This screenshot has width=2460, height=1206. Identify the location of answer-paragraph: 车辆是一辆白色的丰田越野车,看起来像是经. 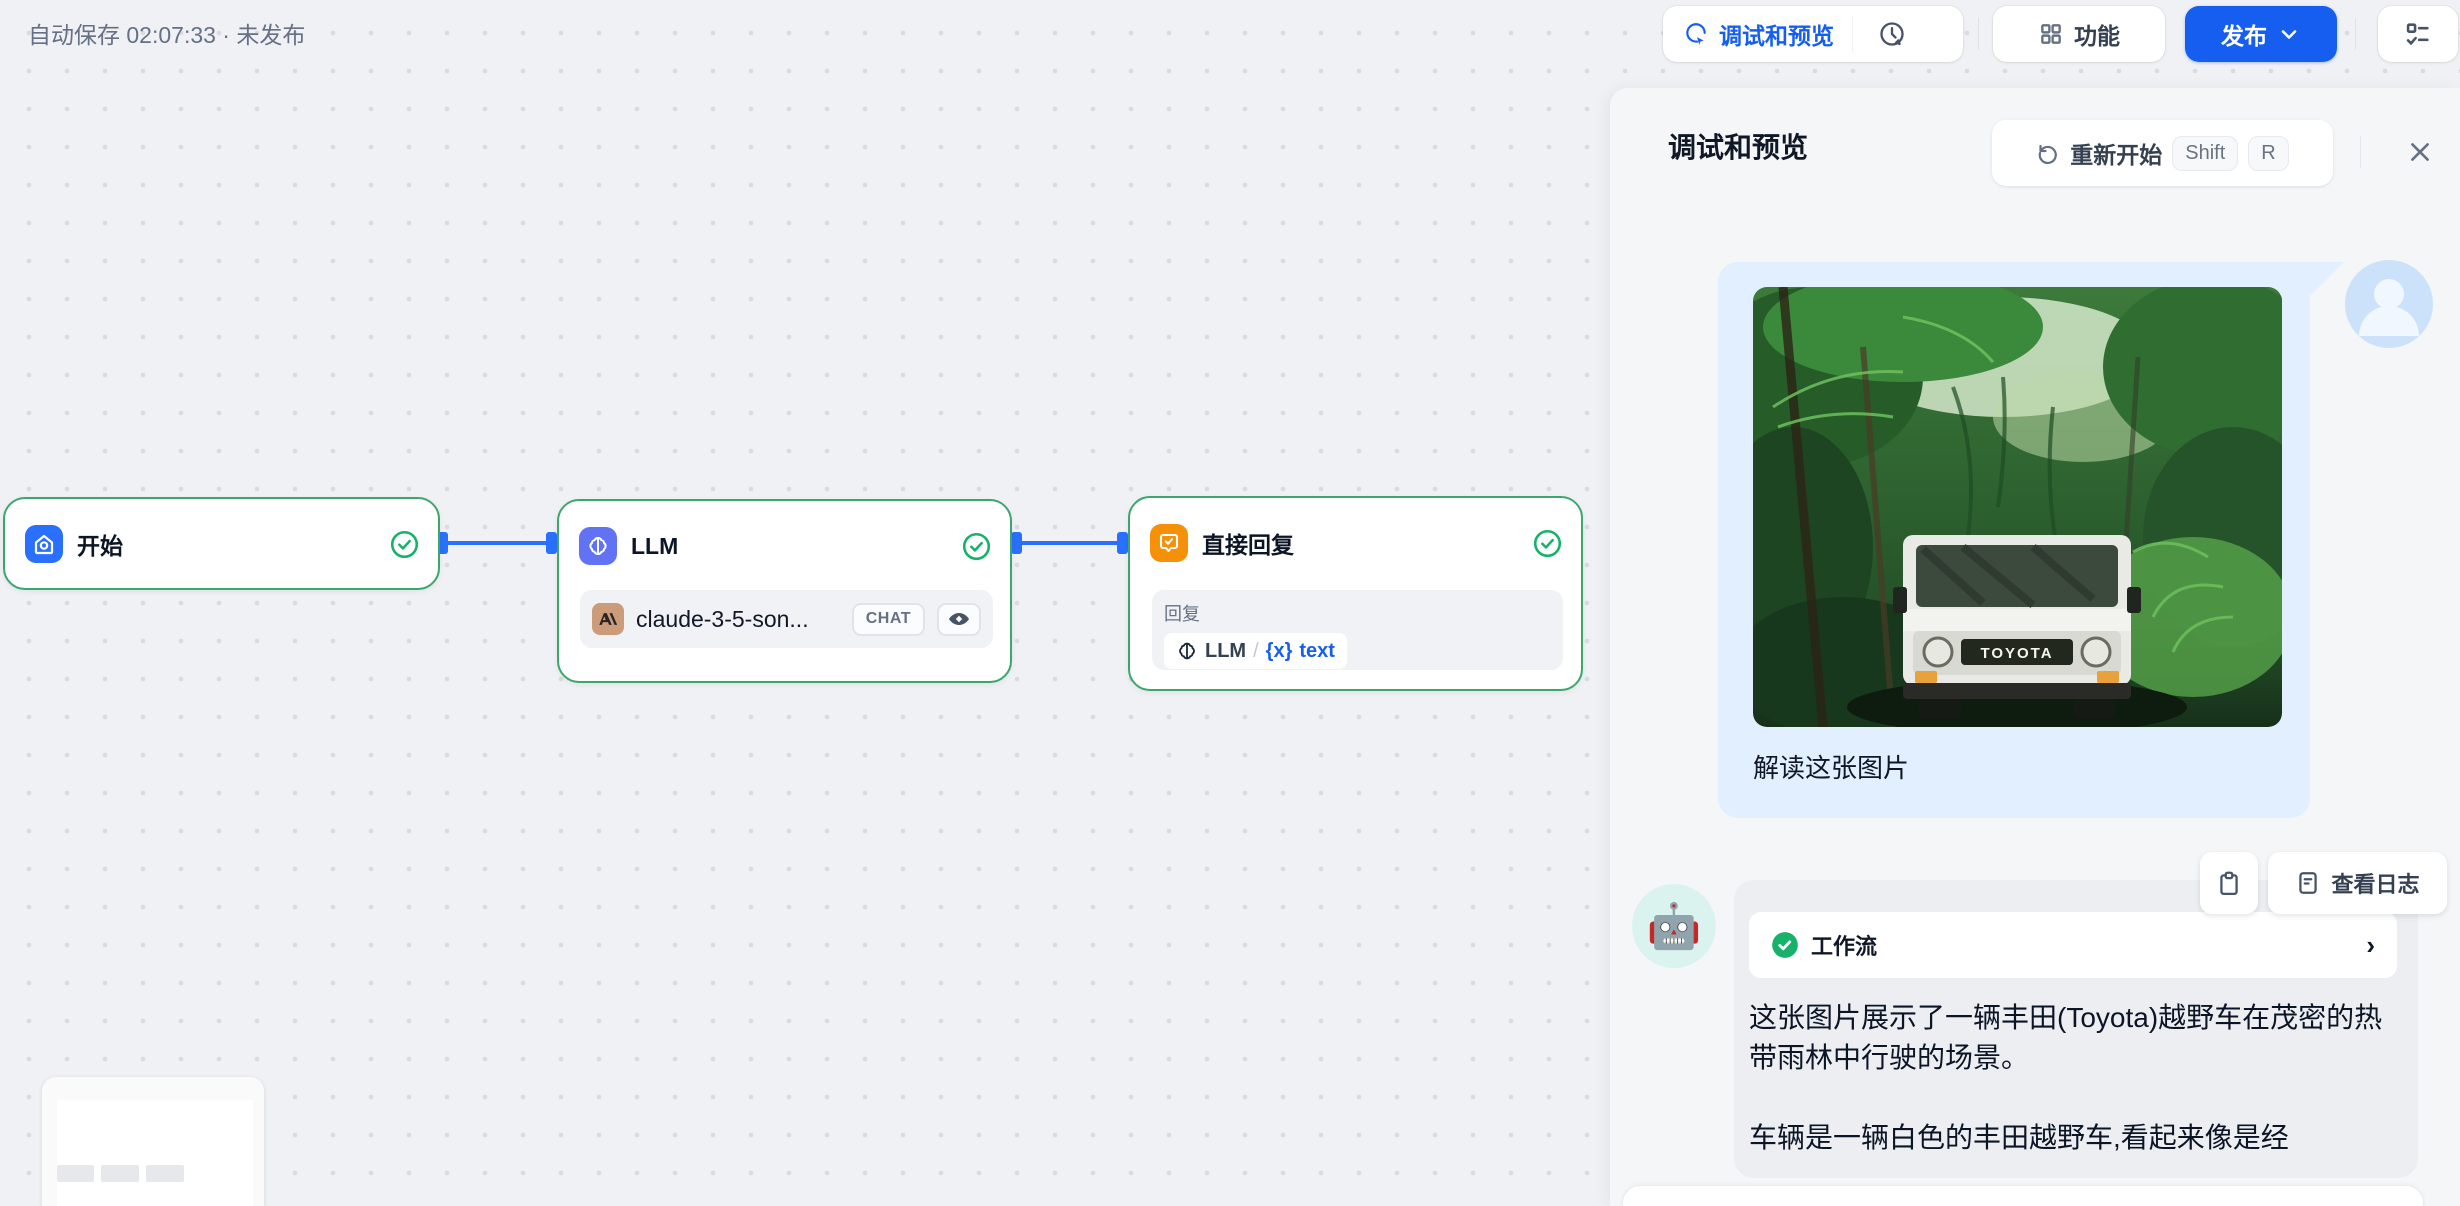
(2019, 1137).